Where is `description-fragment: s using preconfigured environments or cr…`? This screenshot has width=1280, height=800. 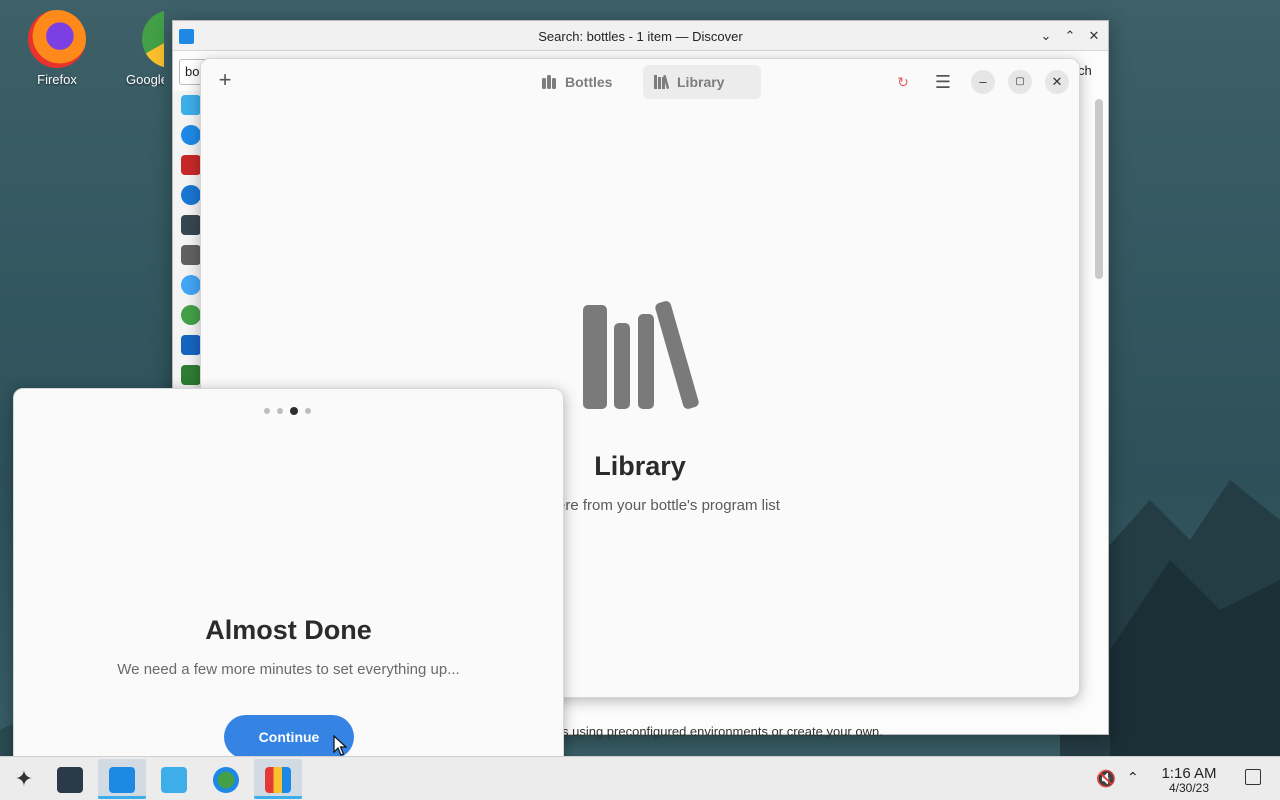
description-fragment: s using preconfigured environments or cr… is located at coordinates (722, 731).